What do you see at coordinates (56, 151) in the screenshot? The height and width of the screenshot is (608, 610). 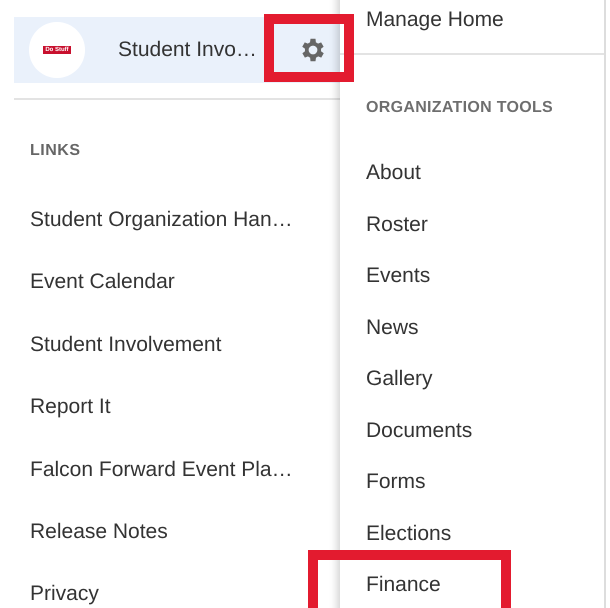 I see `links-heading: LINKS` at bounding box center [56, 151].